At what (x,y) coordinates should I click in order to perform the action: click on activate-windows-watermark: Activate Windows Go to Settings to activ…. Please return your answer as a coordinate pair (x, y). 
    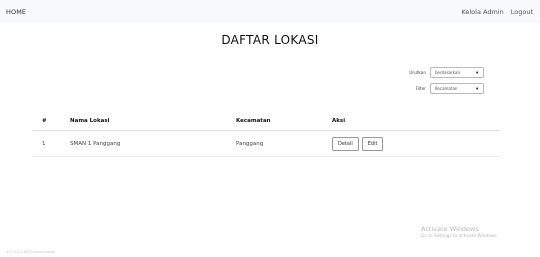
    Looking at the image, I should click on (459, 232).